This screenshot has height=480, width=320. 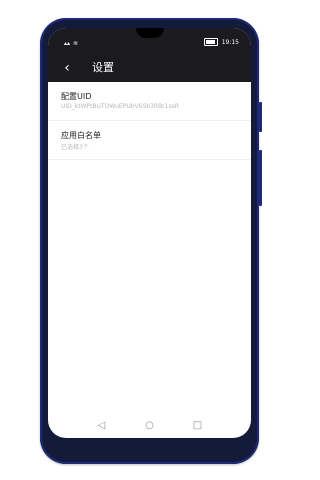 What do you see at coordinates (260, 178) in the screenshot?
I see `power-button` at bounding box center [260, 178].